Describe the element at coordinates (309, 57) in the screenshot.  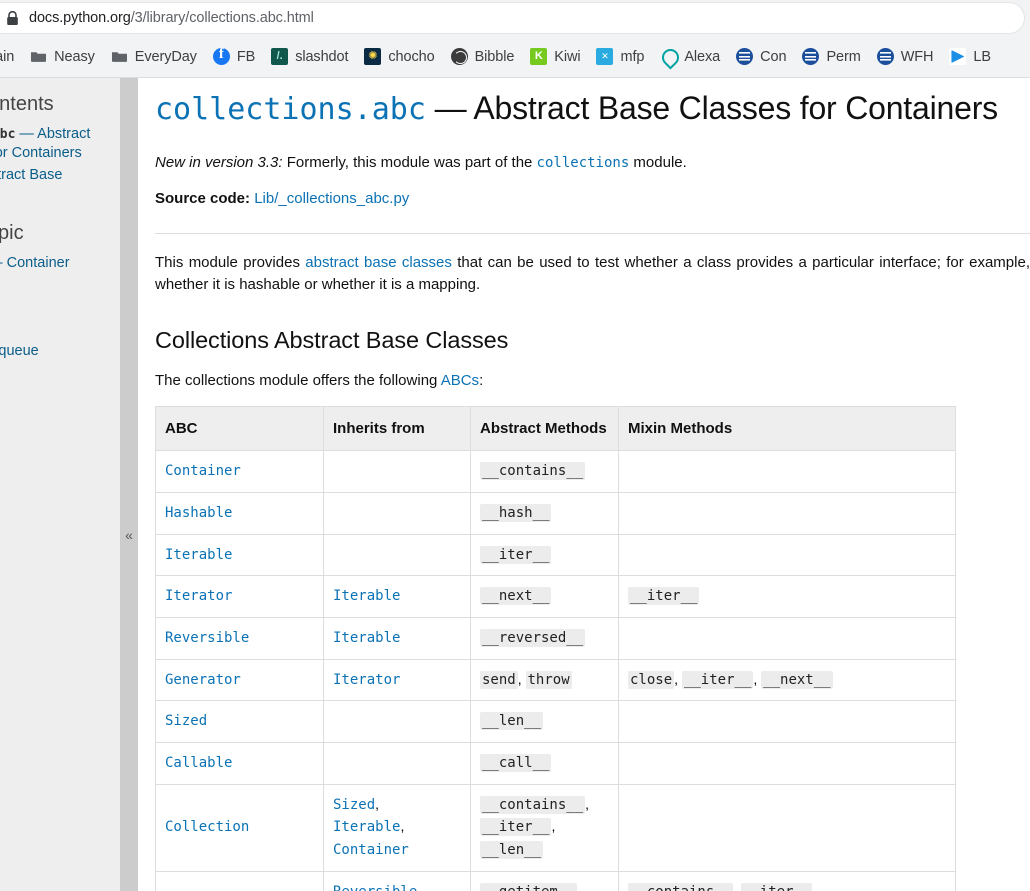
I see `bookmark-slashdot: slashdot` at that location.